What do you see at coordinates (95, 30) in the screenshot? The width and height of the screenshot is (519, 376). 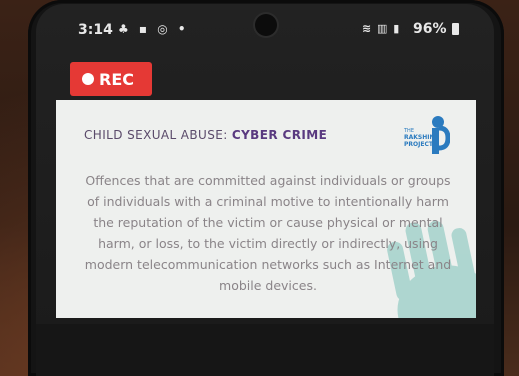 I see `status-time: 3:14` at bounding box center [95, 30].